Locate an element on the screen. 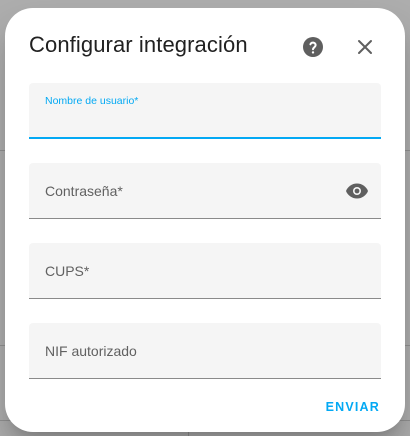 Image resolution: width=410 pixels, height=436 pixels. username-input is located at coordinates (205, 120).